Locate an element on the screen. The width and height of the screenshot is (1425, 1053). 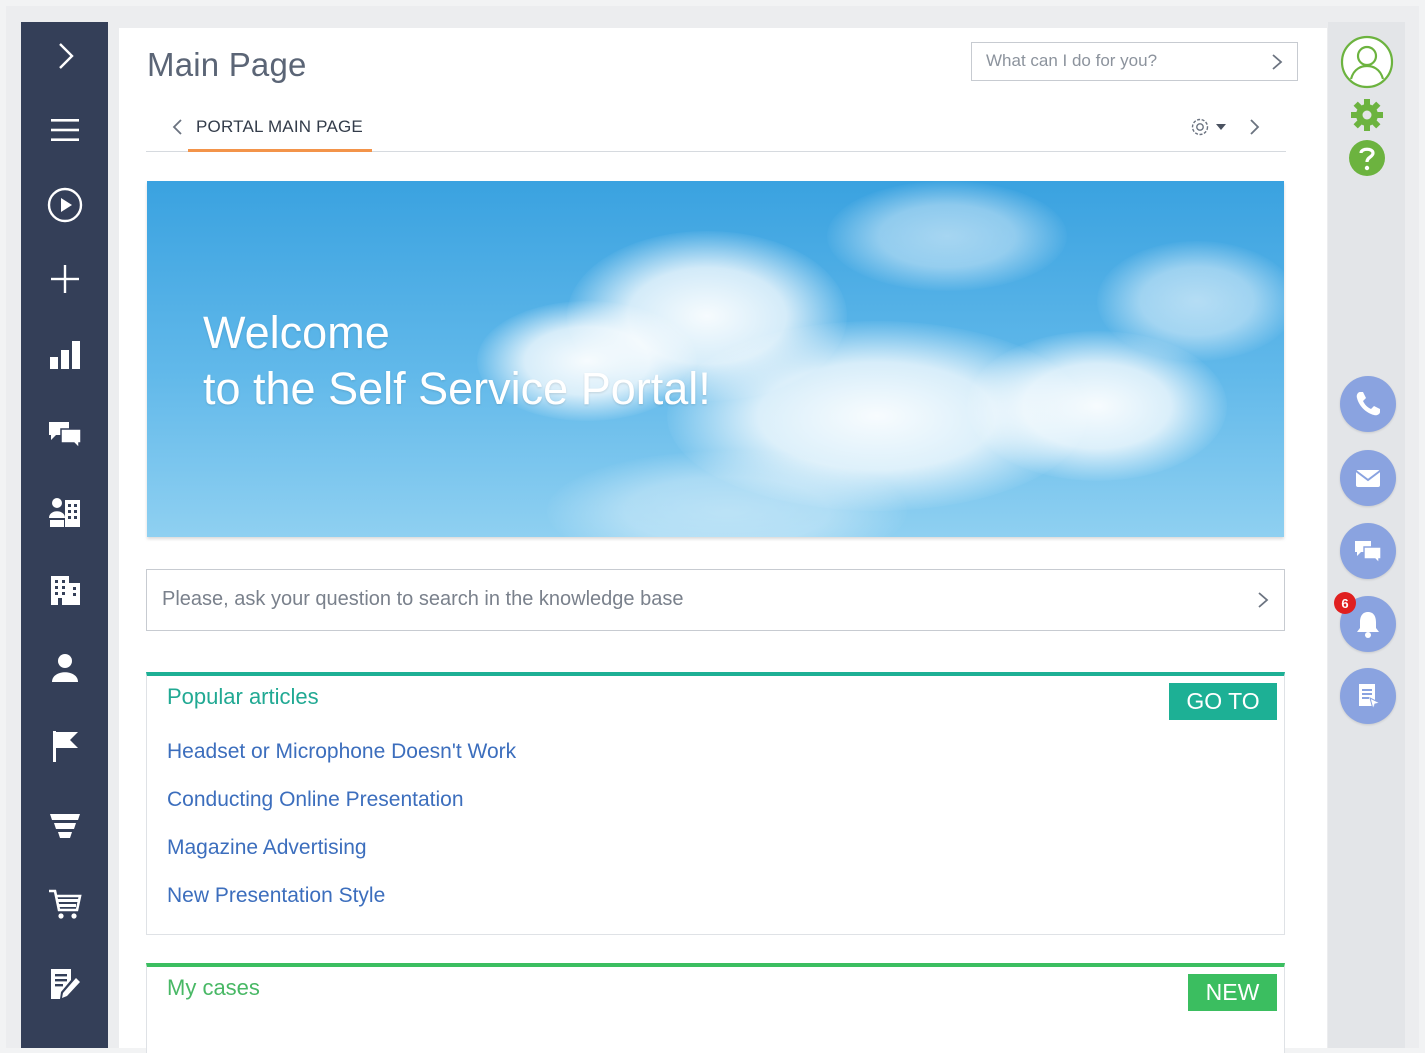
feed-button is located at coordinates (1368, 696).